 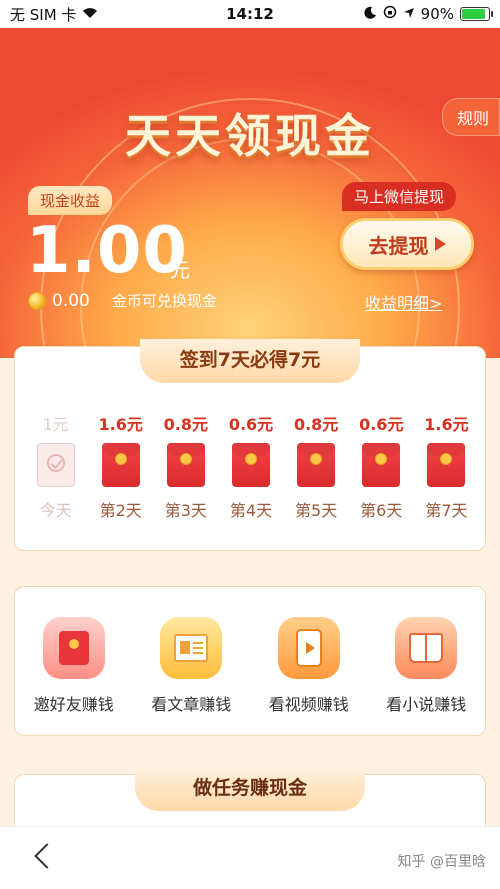 I want to click on video-icon, so click(x=308, y=648).